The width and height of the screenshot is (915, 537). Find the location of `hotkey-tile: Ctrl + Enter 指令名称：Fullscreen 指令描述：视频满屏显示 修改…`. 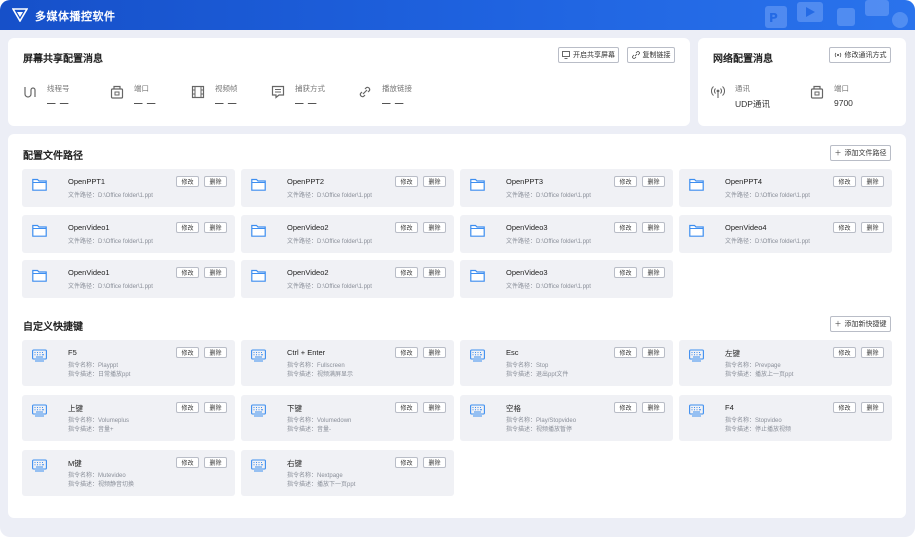

hotkey-tile: Ctrl + Enter 指令名称：Fullscreen 指令描述：视频满屏显示 修改… is located at coordinates (347, 363).